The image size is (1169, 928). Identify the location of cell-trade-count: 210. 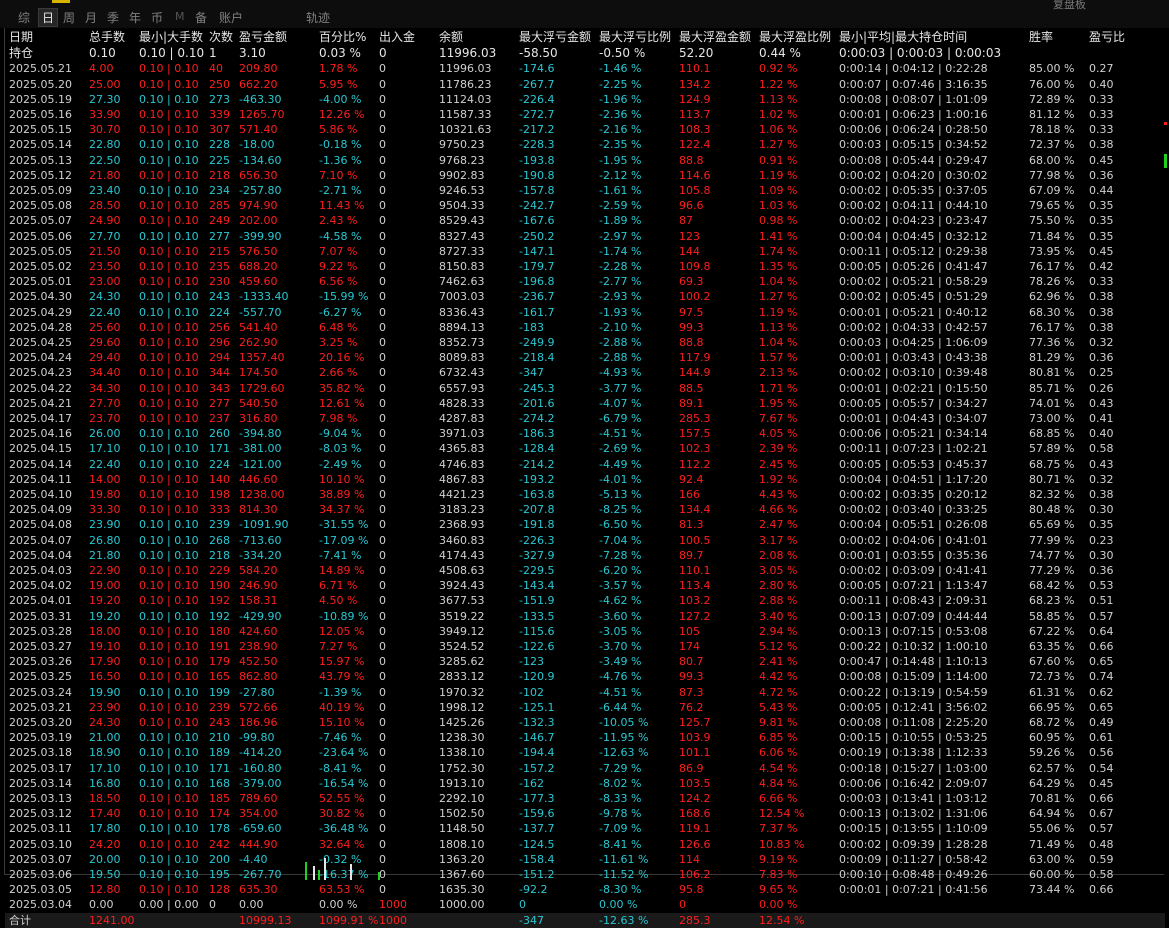
(219, 738).